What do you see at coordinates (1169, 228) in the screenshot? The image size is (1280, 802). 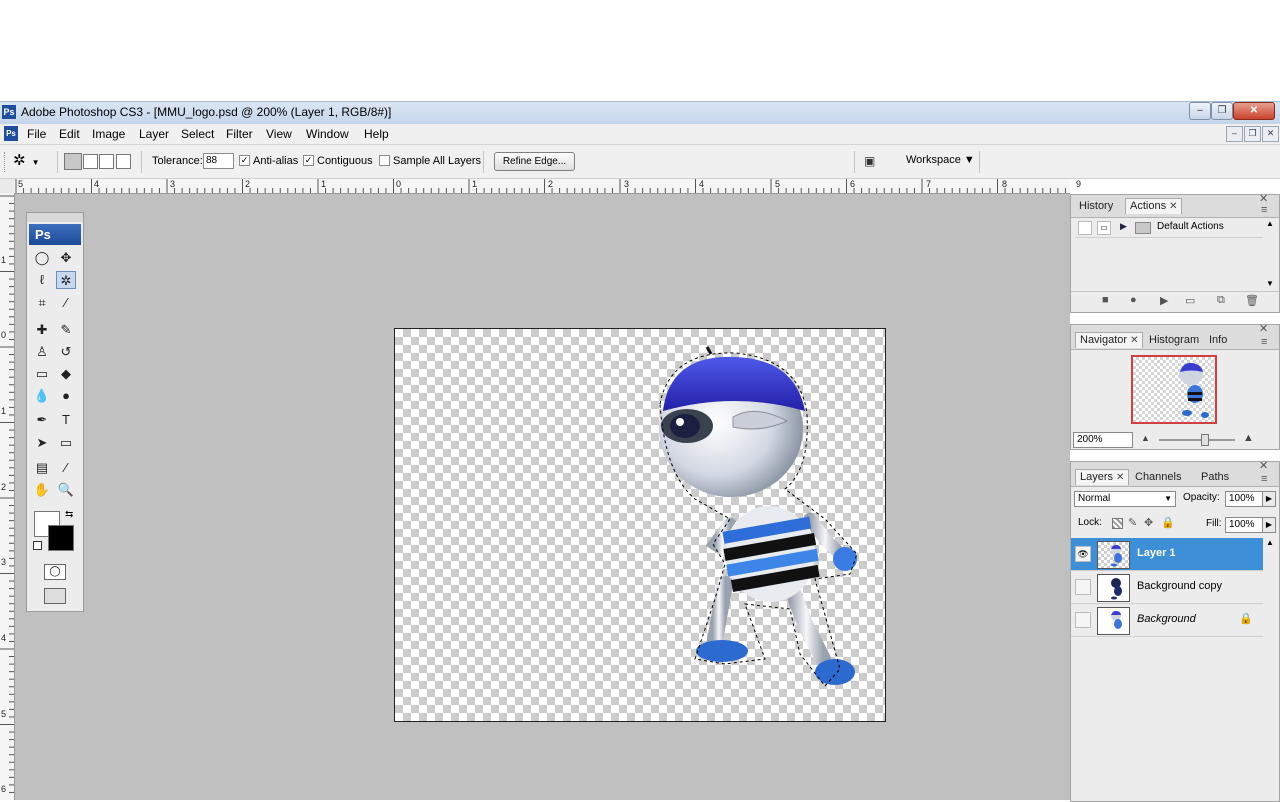 I see `action-set-row: ▭ ▶ Default Actions` at bounding box center [1169, 228].